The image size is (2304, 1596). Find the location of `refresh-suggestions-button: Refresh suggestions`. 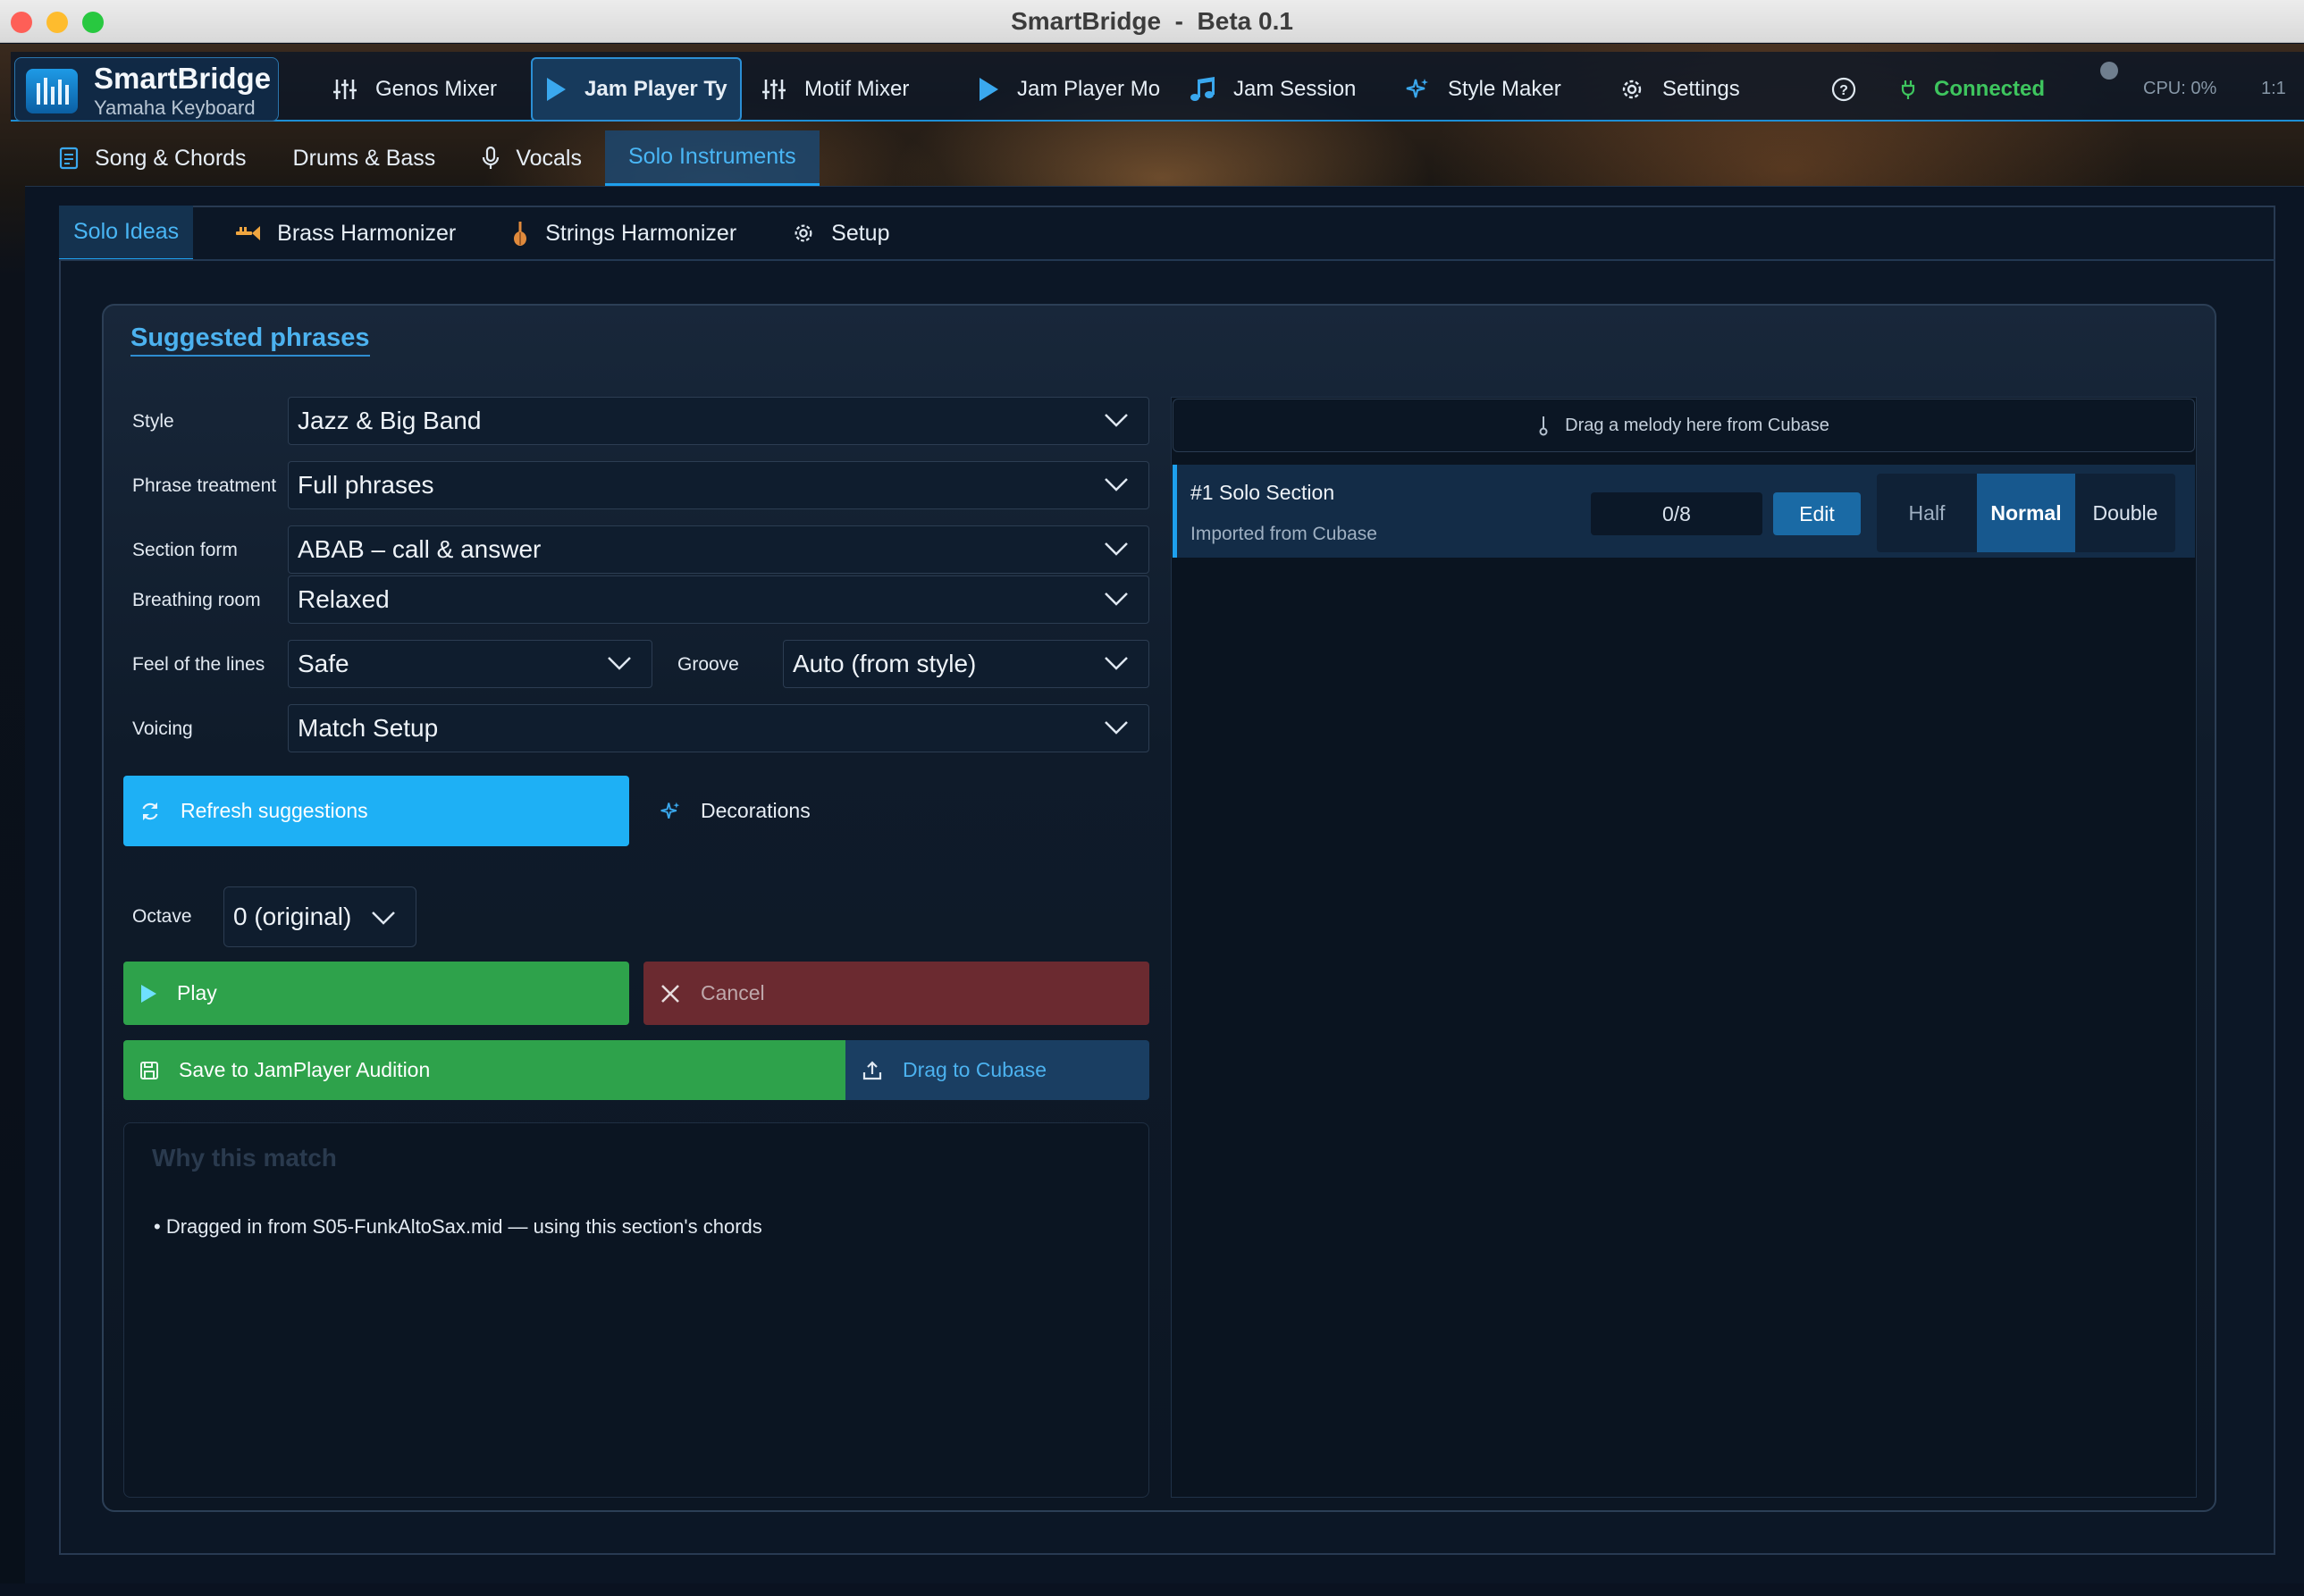

refresh-suggestions-button: Refresh suggestions is located at coordinates (376, 811).